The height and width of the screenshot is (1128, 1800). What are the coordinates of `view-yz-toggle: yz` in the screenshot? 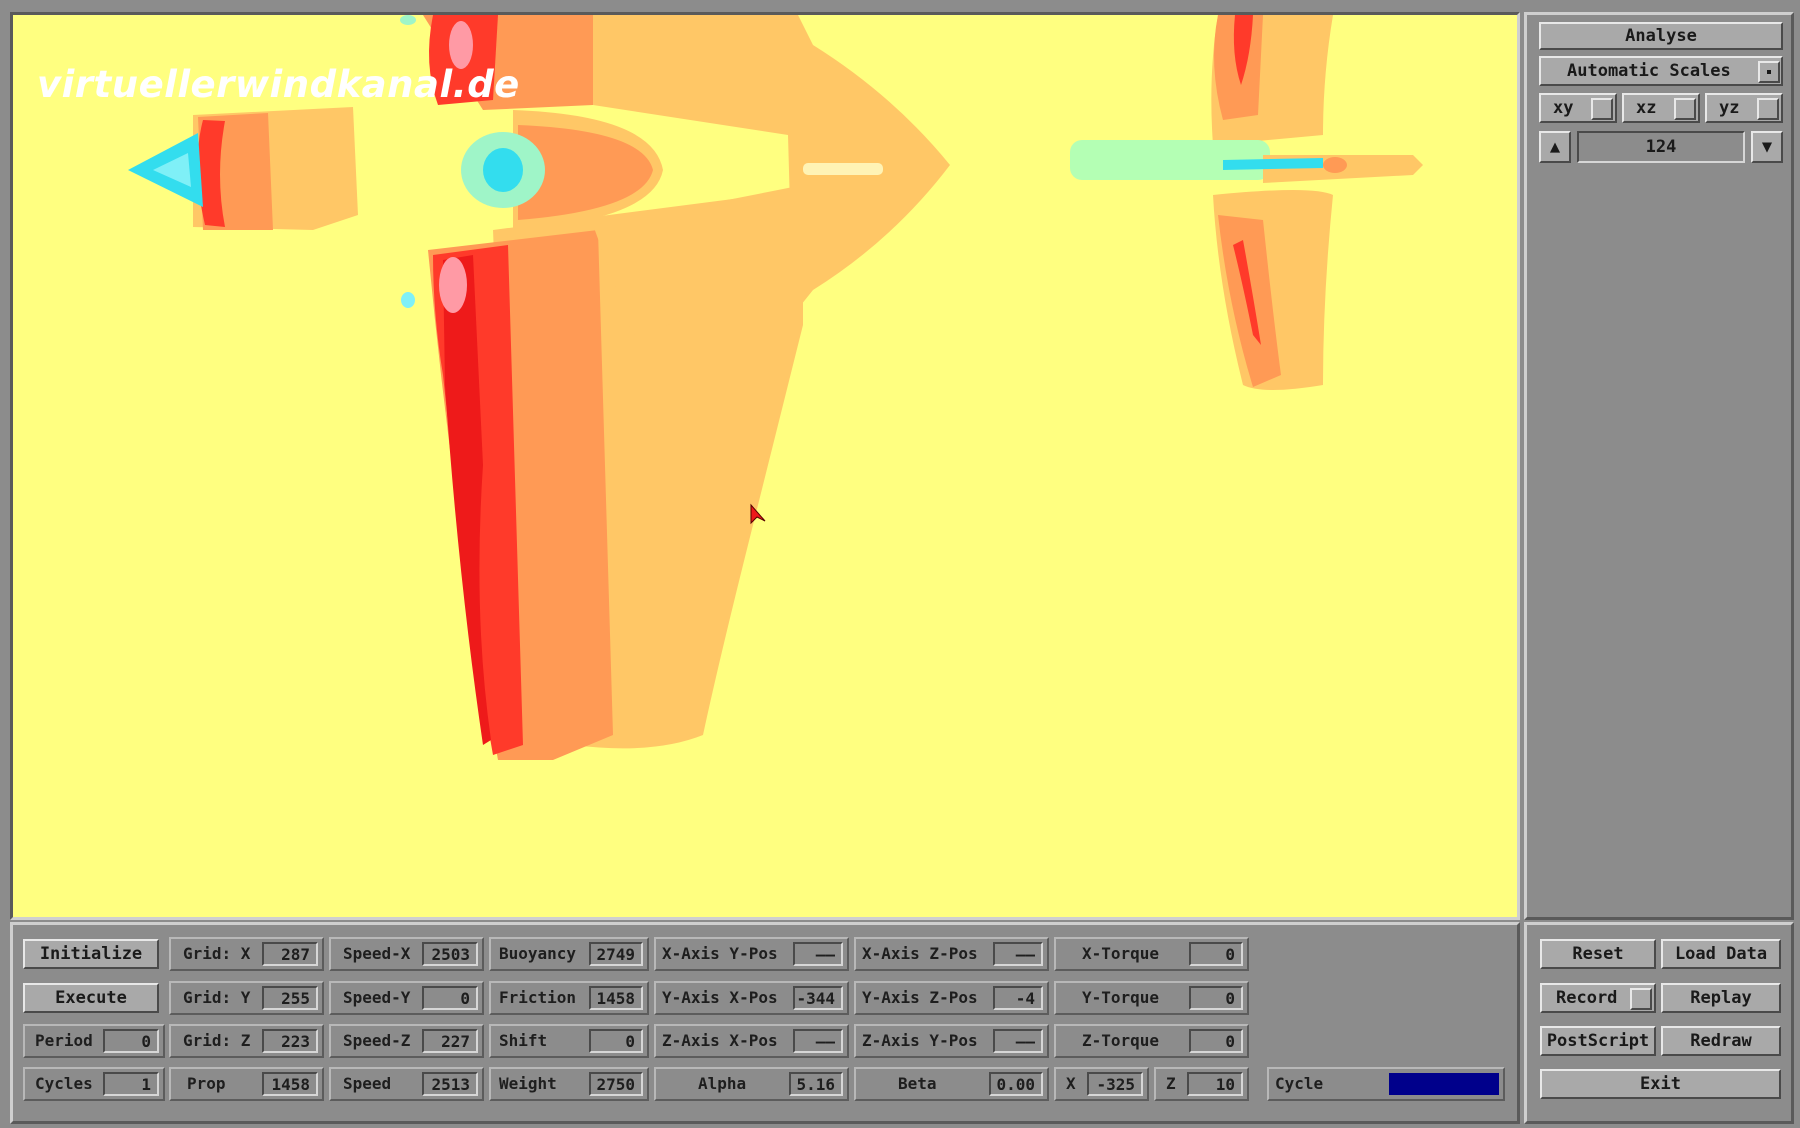 It's located at (1744, 108).